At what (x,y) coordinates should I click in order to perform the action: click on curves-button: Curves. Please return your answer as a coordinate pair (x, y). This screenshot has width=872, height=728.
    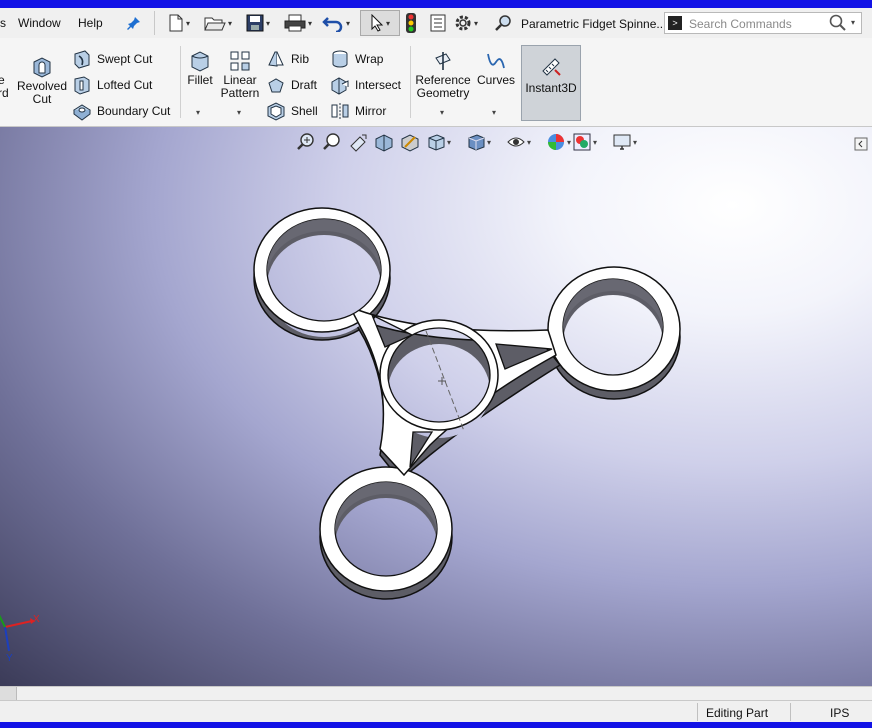
    Looking at the image, I should click on (496, 68).